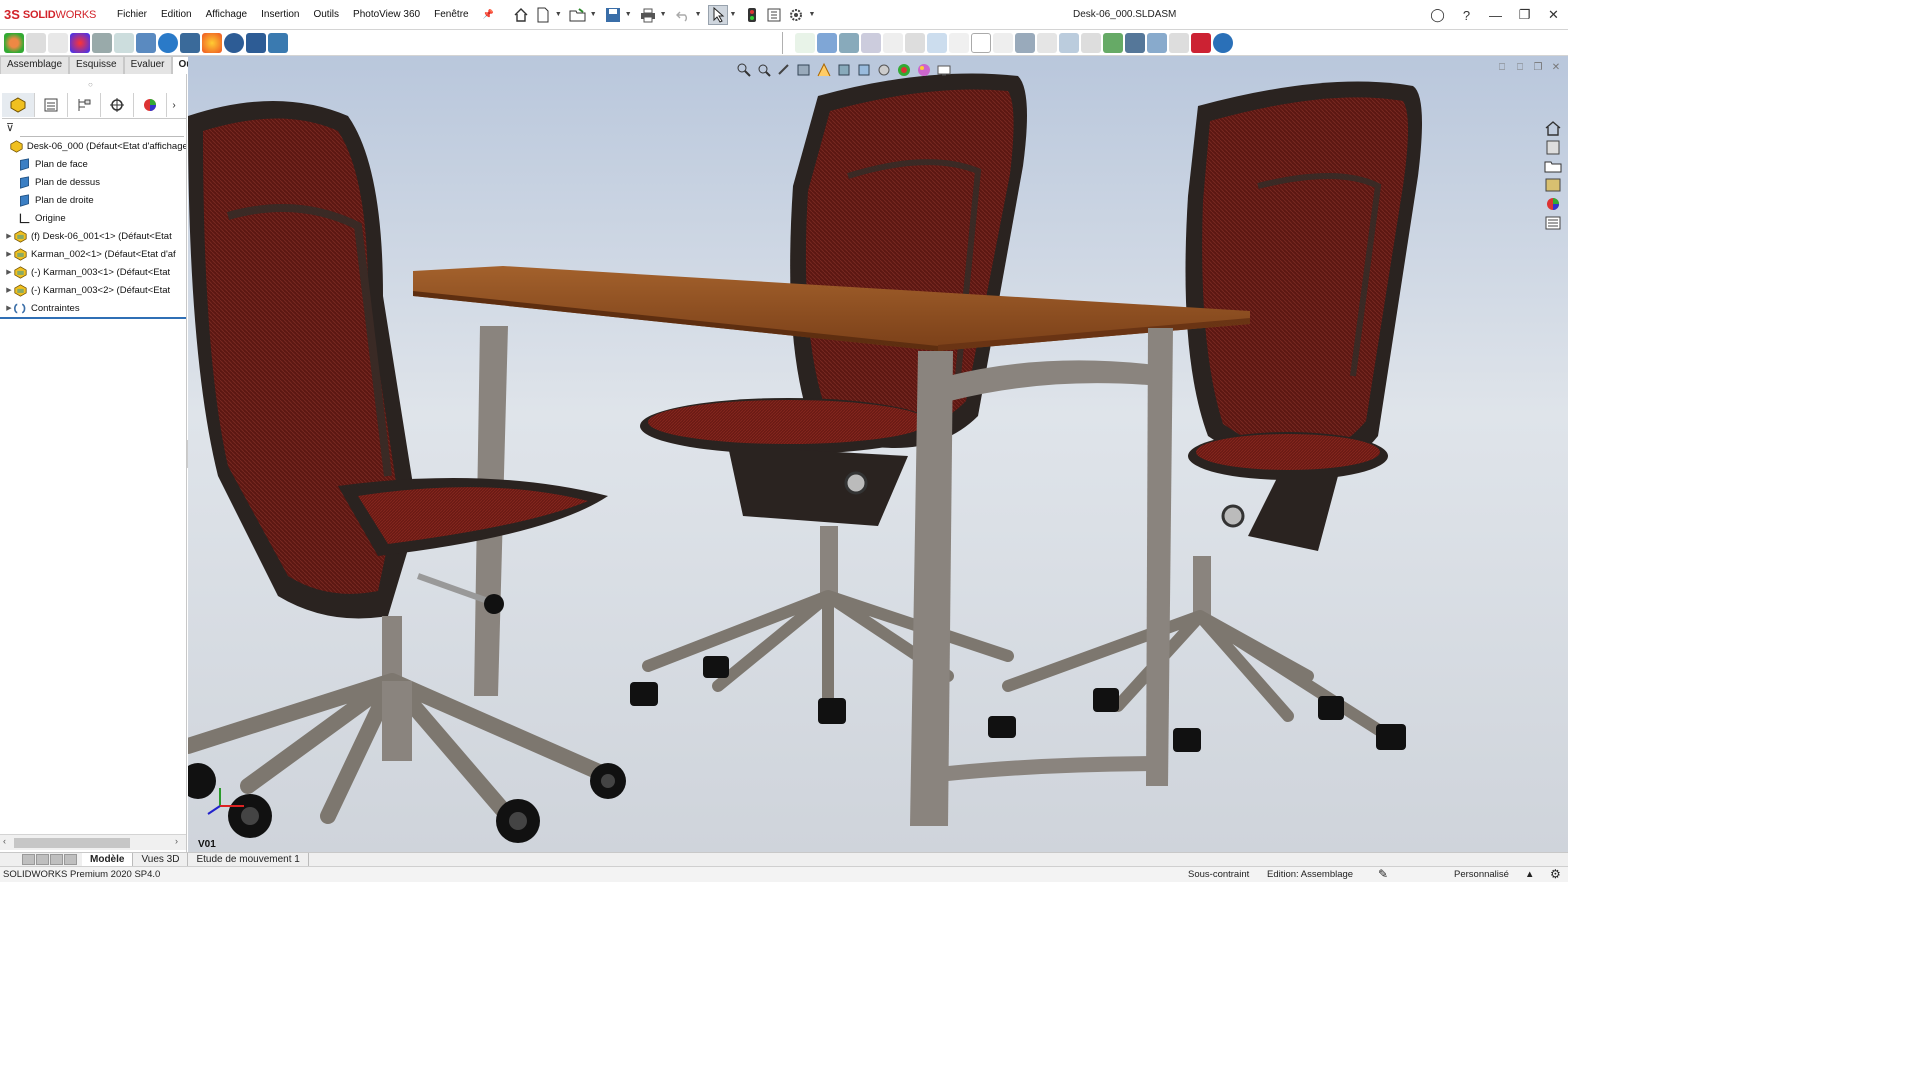 This screenshot has height=1080, width=1920. What do you see at coordinates (280, 14) in the screenshot?
I see `menu-insertion: Insertion` at bounding box center [280, 14].